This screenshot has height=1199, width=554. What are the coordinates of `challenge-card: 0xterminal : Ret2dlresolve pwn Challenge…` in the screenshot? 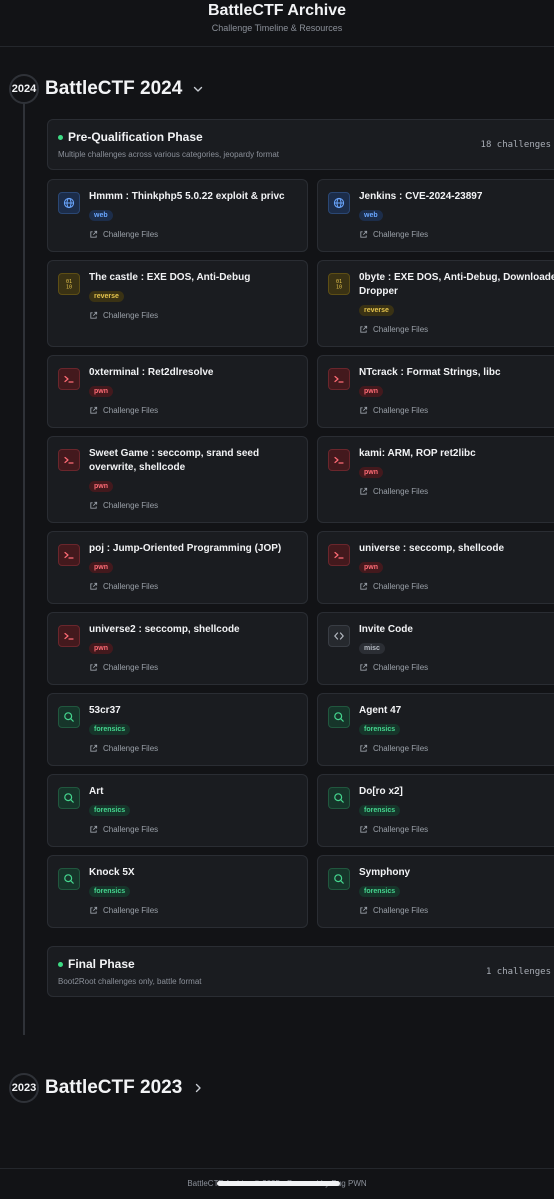 It's located at (177, 391).